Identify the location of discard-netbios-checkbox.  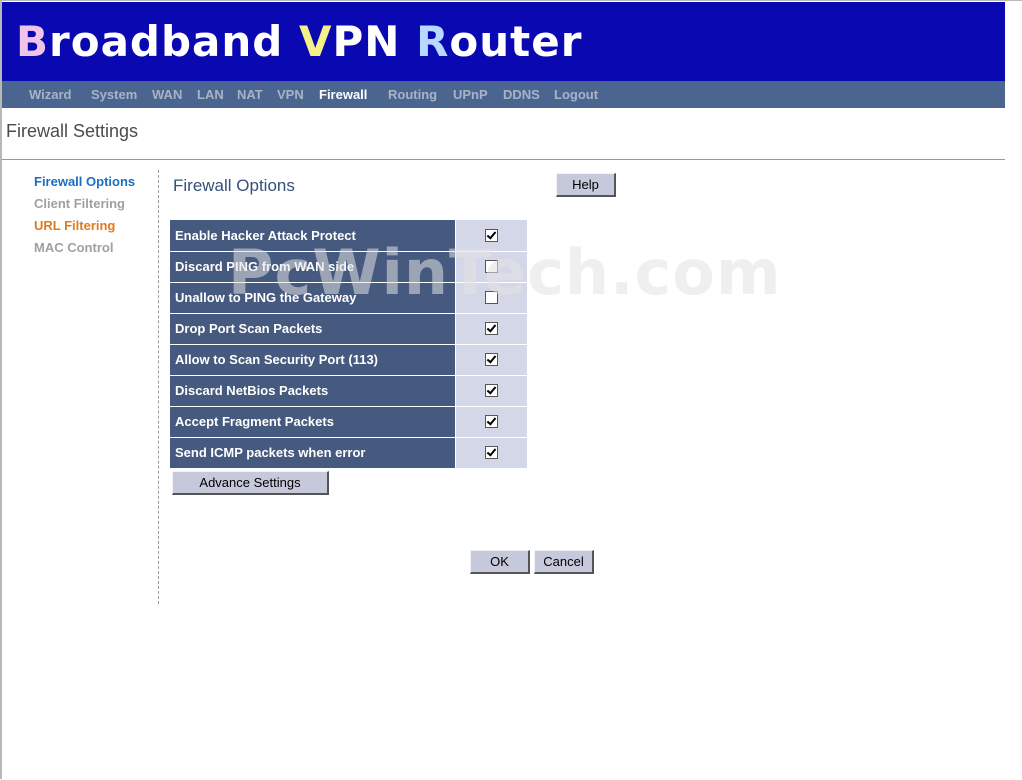
(491, 390).